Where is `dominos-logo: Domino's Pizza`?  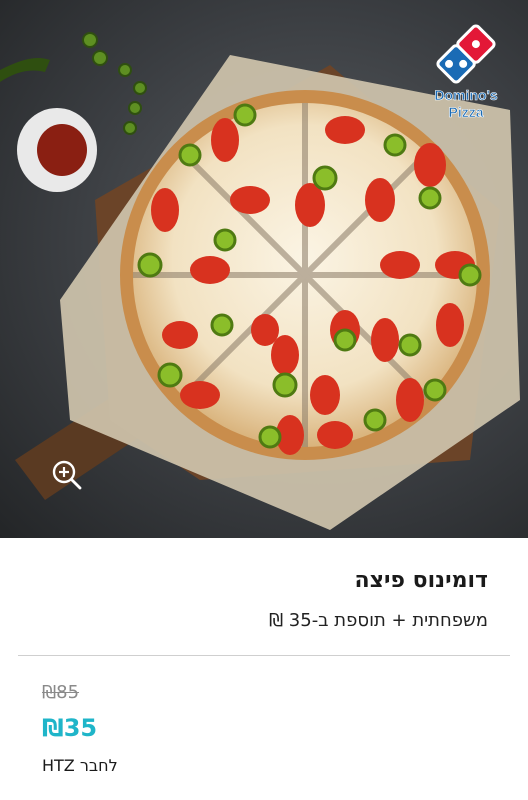 dominos-logo: Domino's Pizza is located at coordinates (466, 71).